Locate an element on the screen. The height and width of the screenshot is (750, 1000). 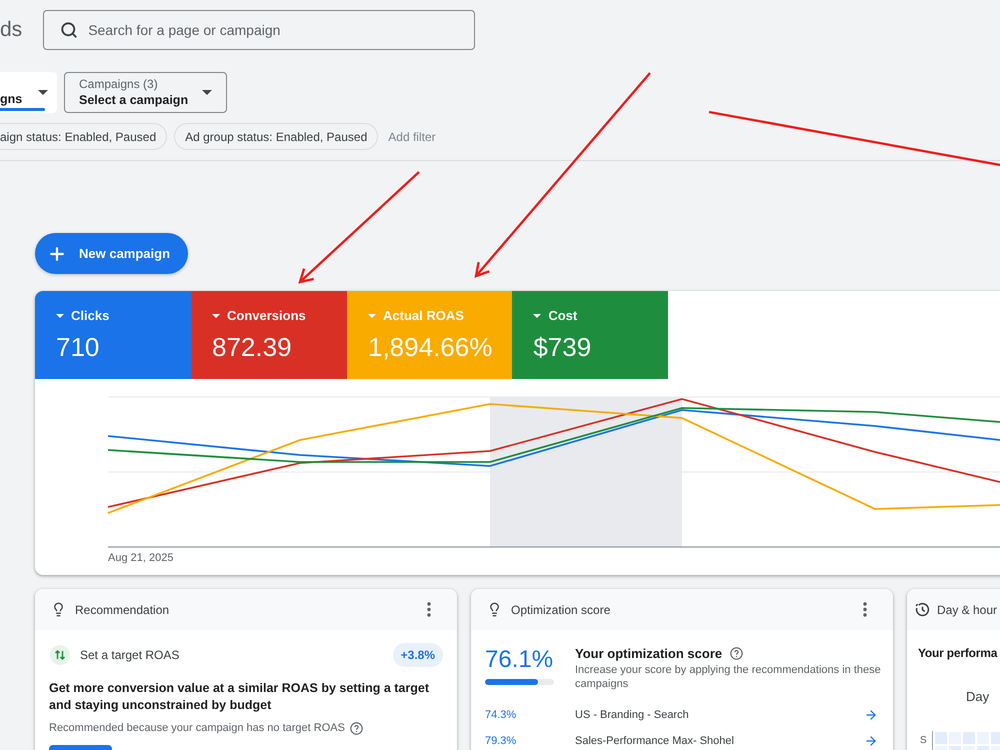
card-title: Day & hour is located at coordinates (967, 609).